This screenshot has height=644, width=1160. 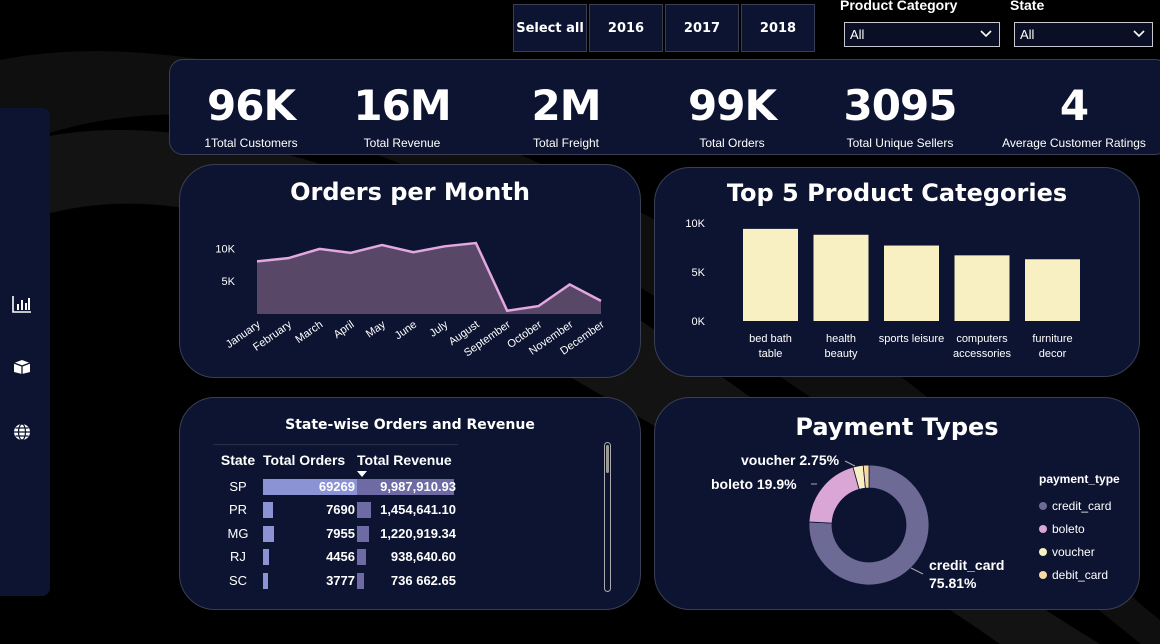 What do you see at coordinates (438, 328) in the screenshot?
I see `x-tick-label: July` at bounding box center [438, 328].